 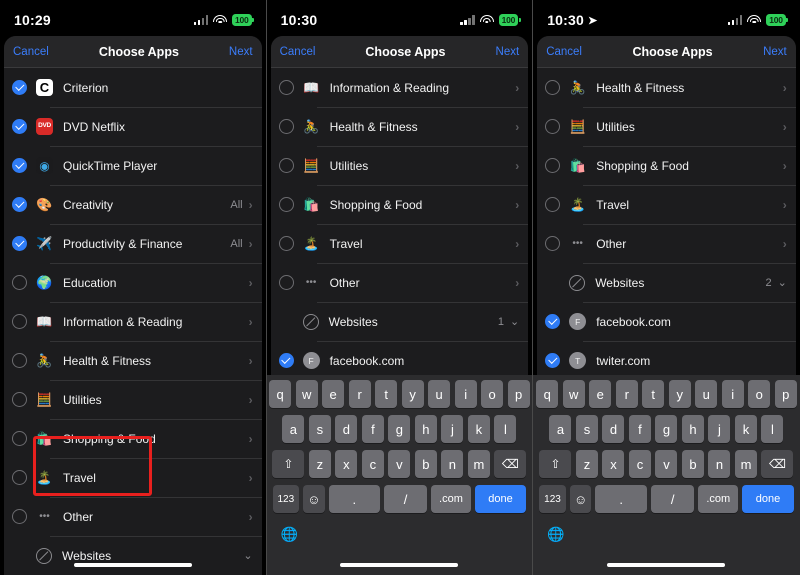 I want to click on key-j: j, so click(x=452, y=429).